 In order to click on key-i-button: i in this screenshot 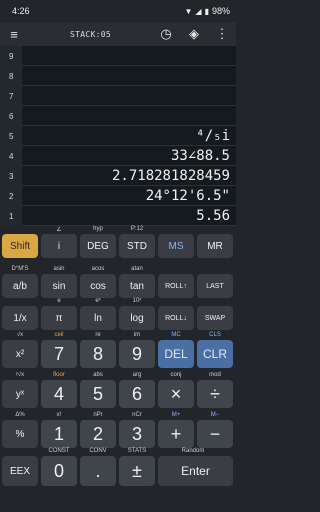, I will do `click(59, 246)`.